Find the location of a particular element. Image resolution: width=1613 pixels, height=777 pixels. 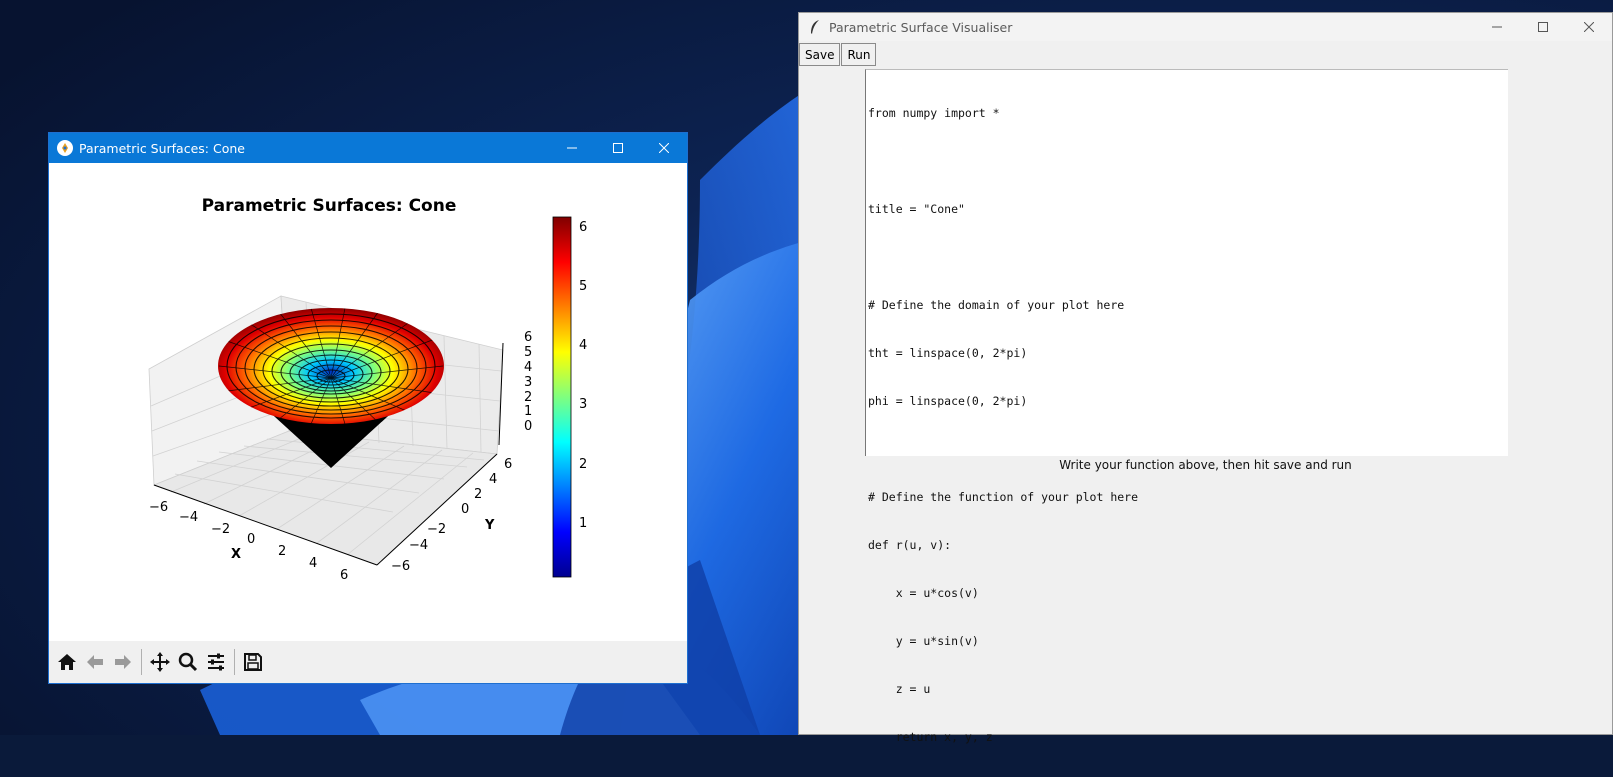

home-icon is located at coordinates (67, 662).